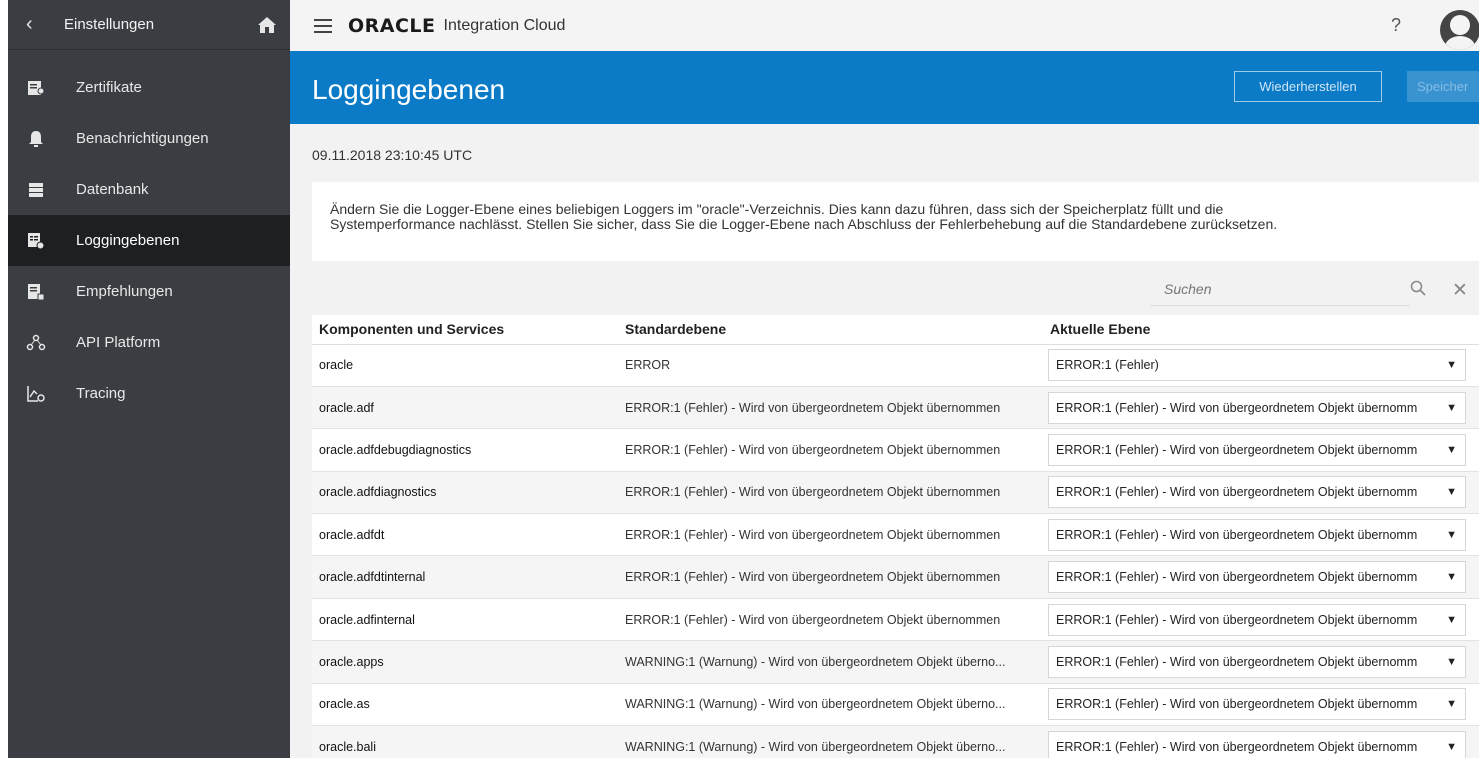 The height and width of the screenshot is (758, 1479). I want to click on column-header-default-level: Standardebene, so click(830, 330).